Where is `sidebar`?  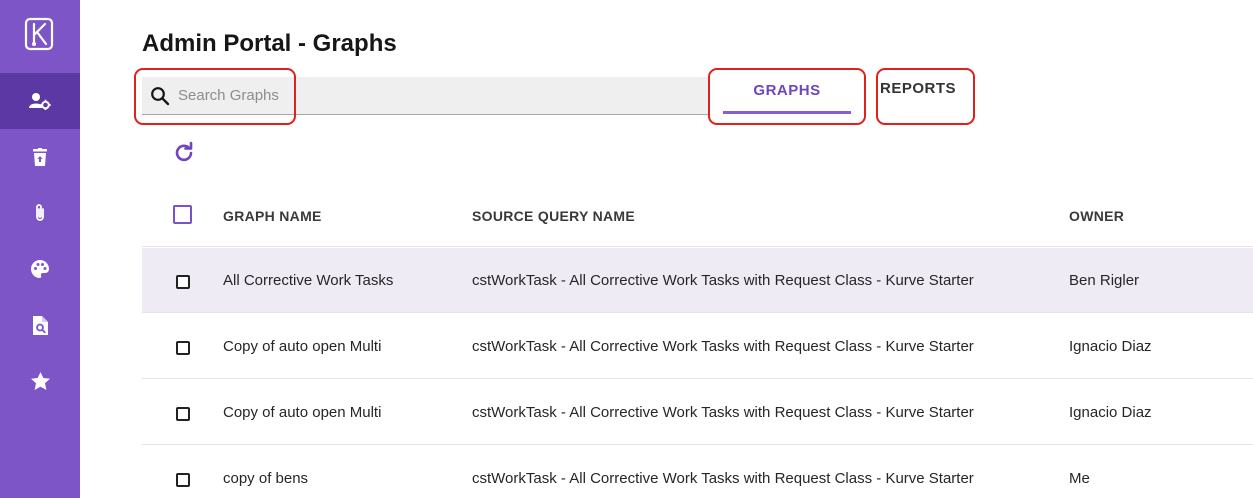
sidebar is located at coordinates (40, 249).